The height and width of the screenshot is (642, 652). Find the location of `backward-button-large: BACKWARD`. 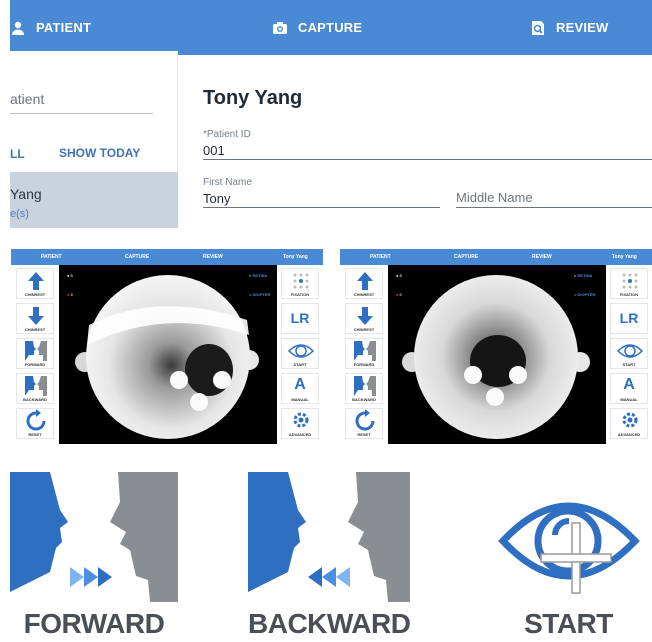

backward-button-large: BACKWARD is located at coordinates (329, 557).